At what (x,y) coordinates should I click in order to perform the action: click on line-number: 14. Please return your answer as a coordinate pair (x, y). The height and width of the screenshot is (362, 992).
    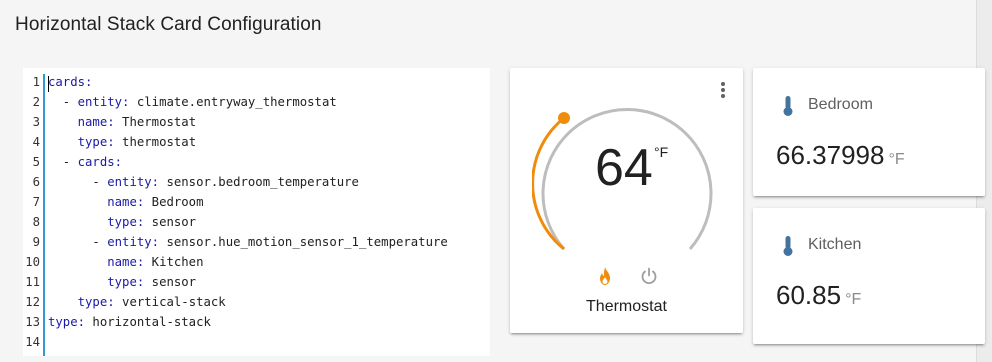
    Looking at the image, I should click on (32, 342).